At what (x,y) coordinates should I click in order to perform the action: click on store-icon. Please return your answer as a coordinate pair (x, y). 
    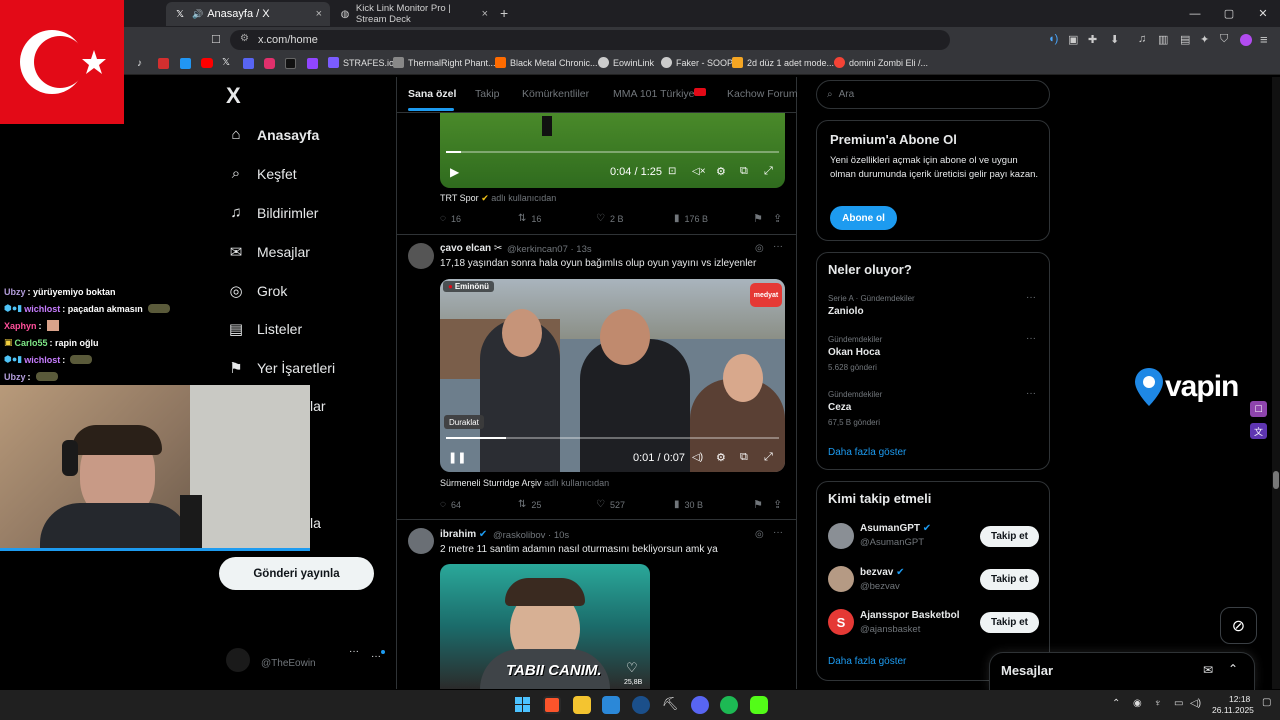
    Looking at the image, I should click on (611, 705).